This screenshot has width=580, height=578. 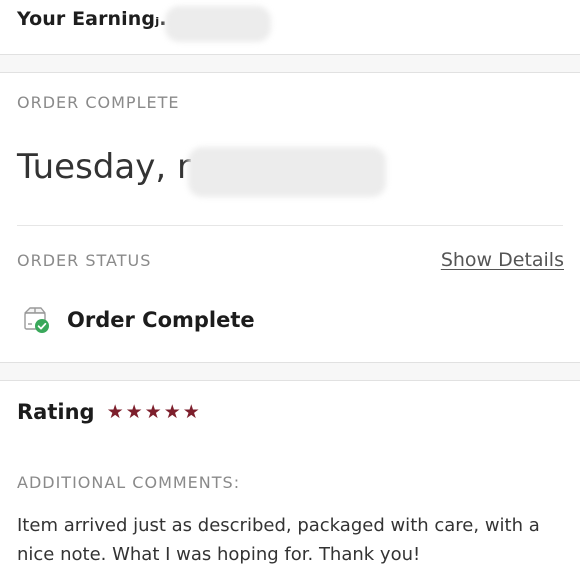 What do you see at coordinates (287, 172) in the screenshot?
I see `redacted-order-date` at bounding box center [287, 172].